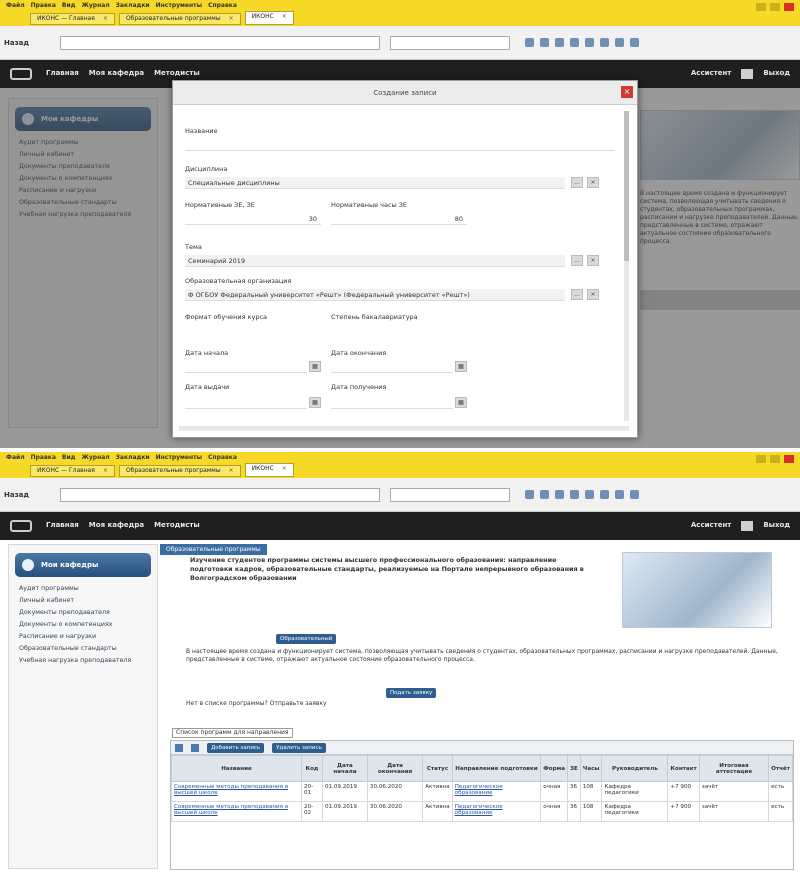 The height and width of the screenshot is (876, 800). I want to click on topic-input: Семинарий 2019, so click(375, 261).